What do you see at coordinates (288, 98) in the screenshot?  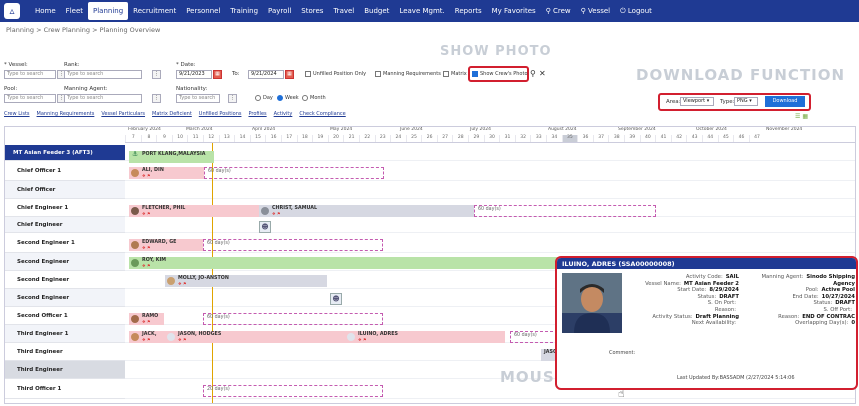 I see `radio-week: Week` at bounding box center [288, 98].